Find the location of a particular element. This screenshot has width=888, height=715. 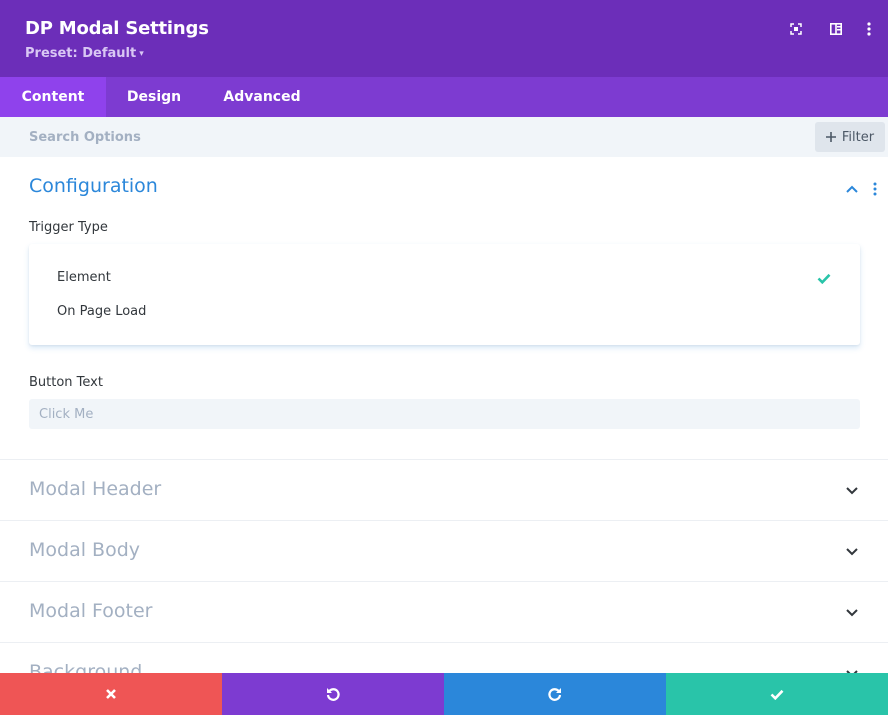

preset-label: Preset: Default is located at coordinates (81, 53).